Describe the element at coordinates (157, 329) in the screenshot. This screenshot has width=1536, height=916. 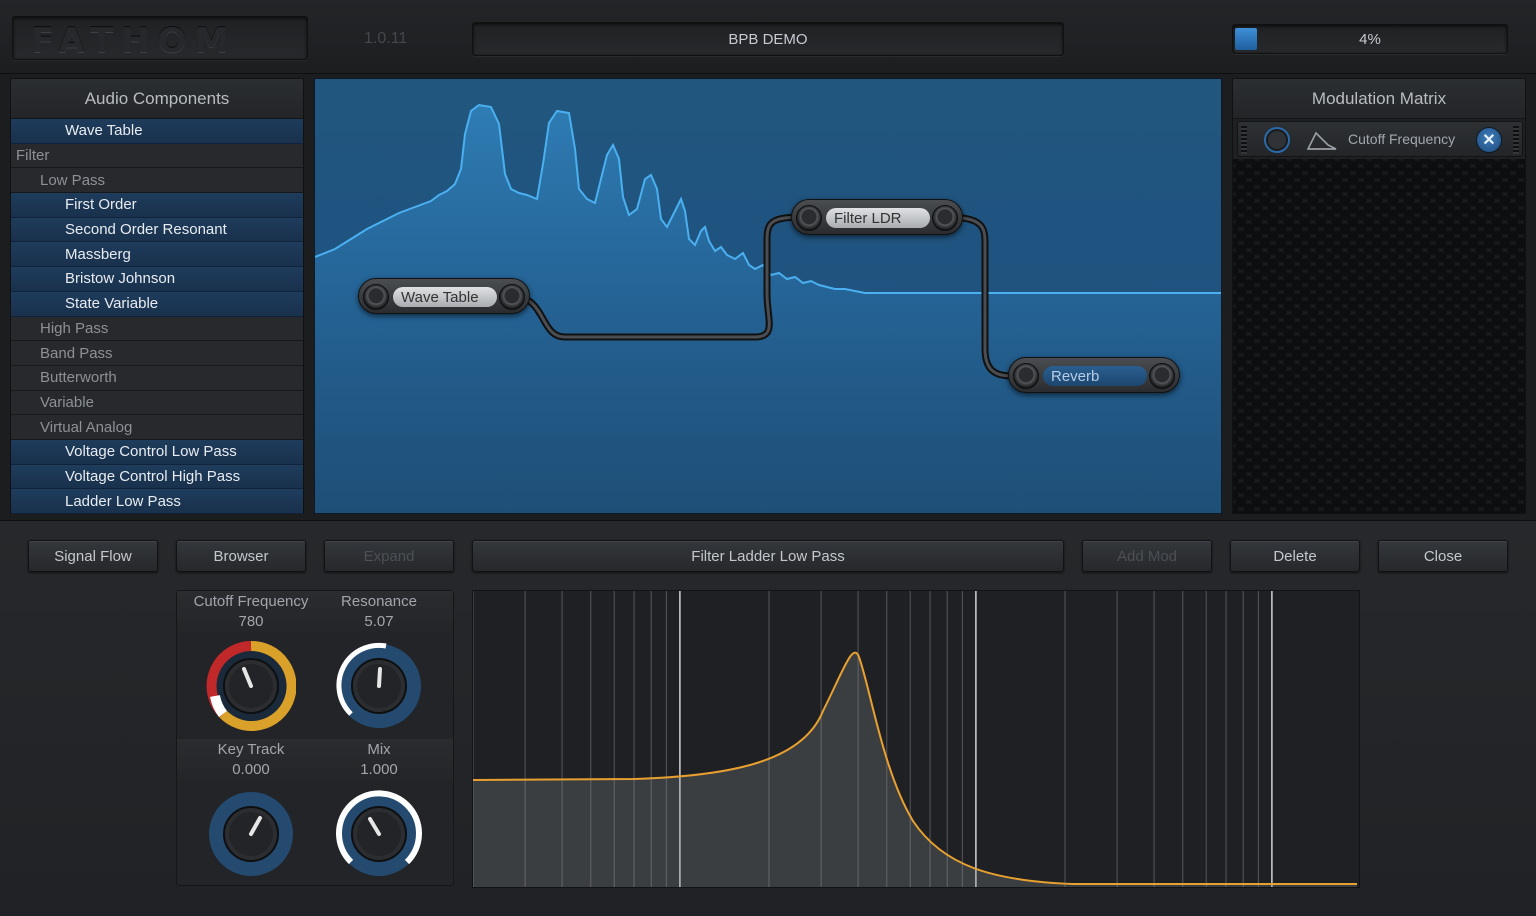
I see `component-item: High Pass` at that location.